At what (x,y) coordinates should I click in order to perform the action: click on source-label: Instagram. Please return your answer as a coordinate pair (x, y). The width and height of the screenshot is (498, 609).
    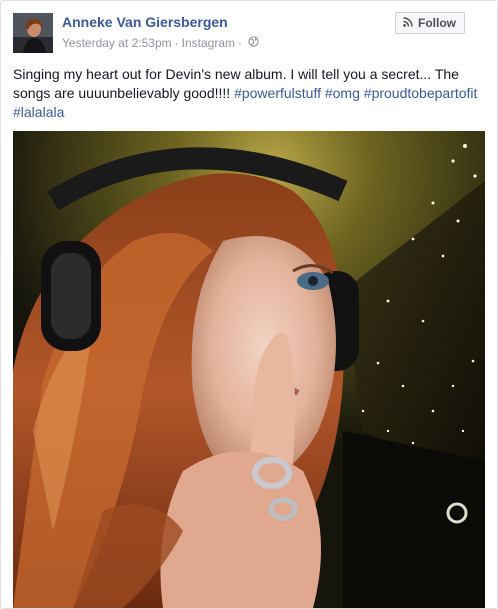
    Looking at the image, I should click on (208, 43).